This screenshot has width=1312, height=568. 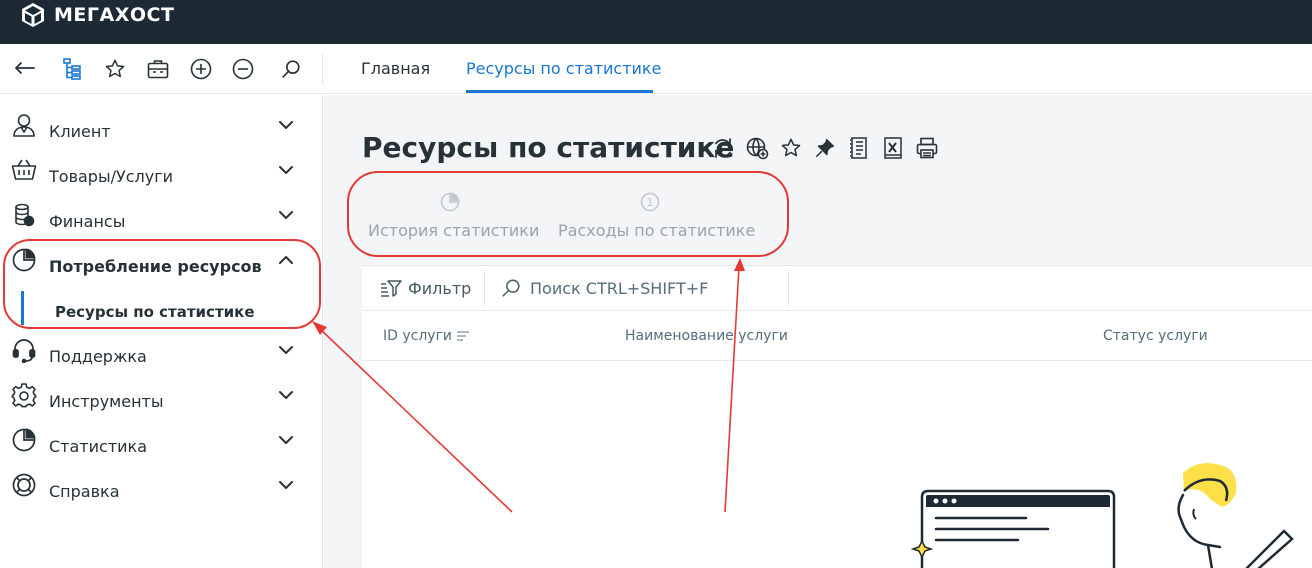 What do you see at coordinates (463, 336) in the screenshot?
I see `sort-icon` at bounding box center [463, 336].